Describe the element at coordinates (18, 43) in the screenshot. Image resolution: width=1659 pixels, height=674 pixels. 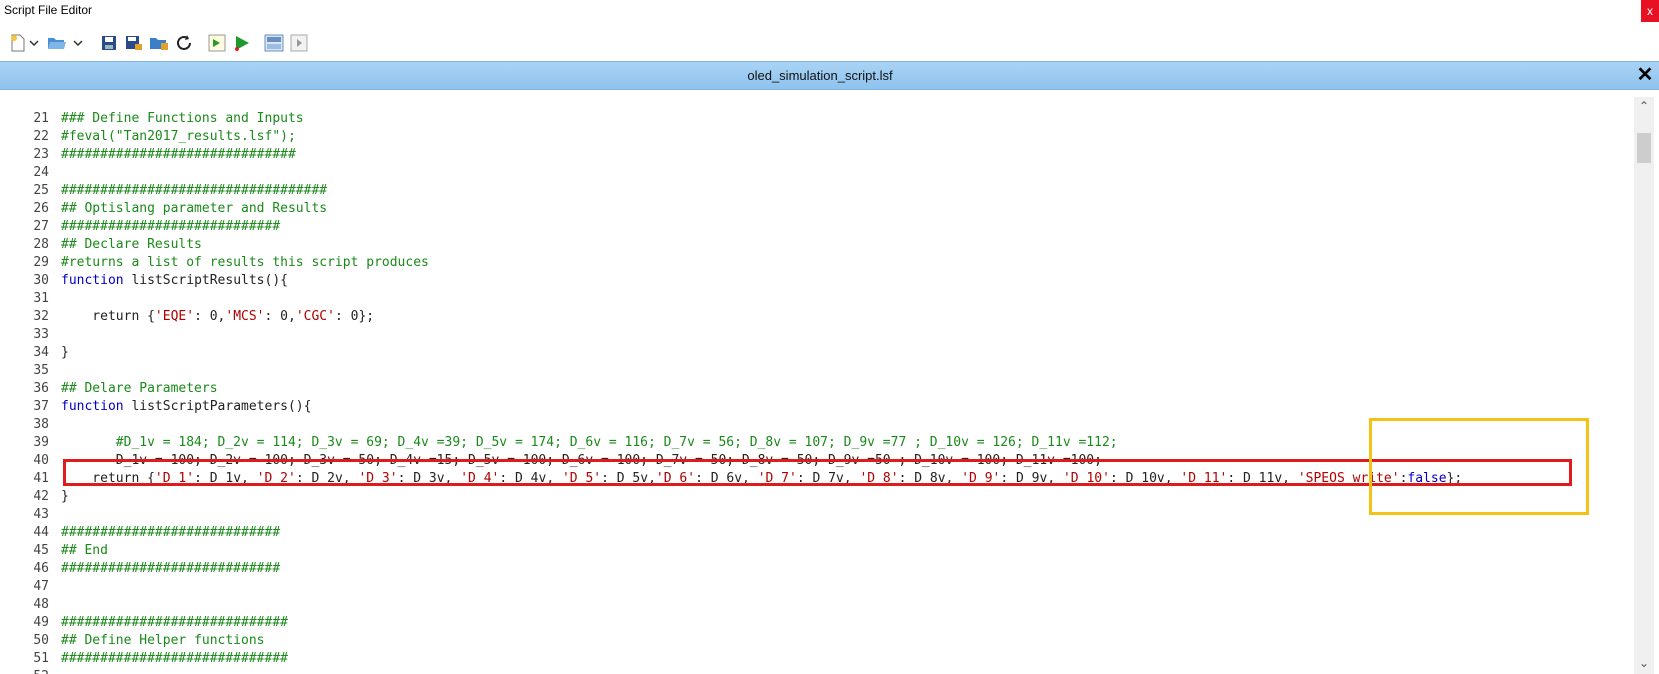
I see `new-file-icon` at that location.